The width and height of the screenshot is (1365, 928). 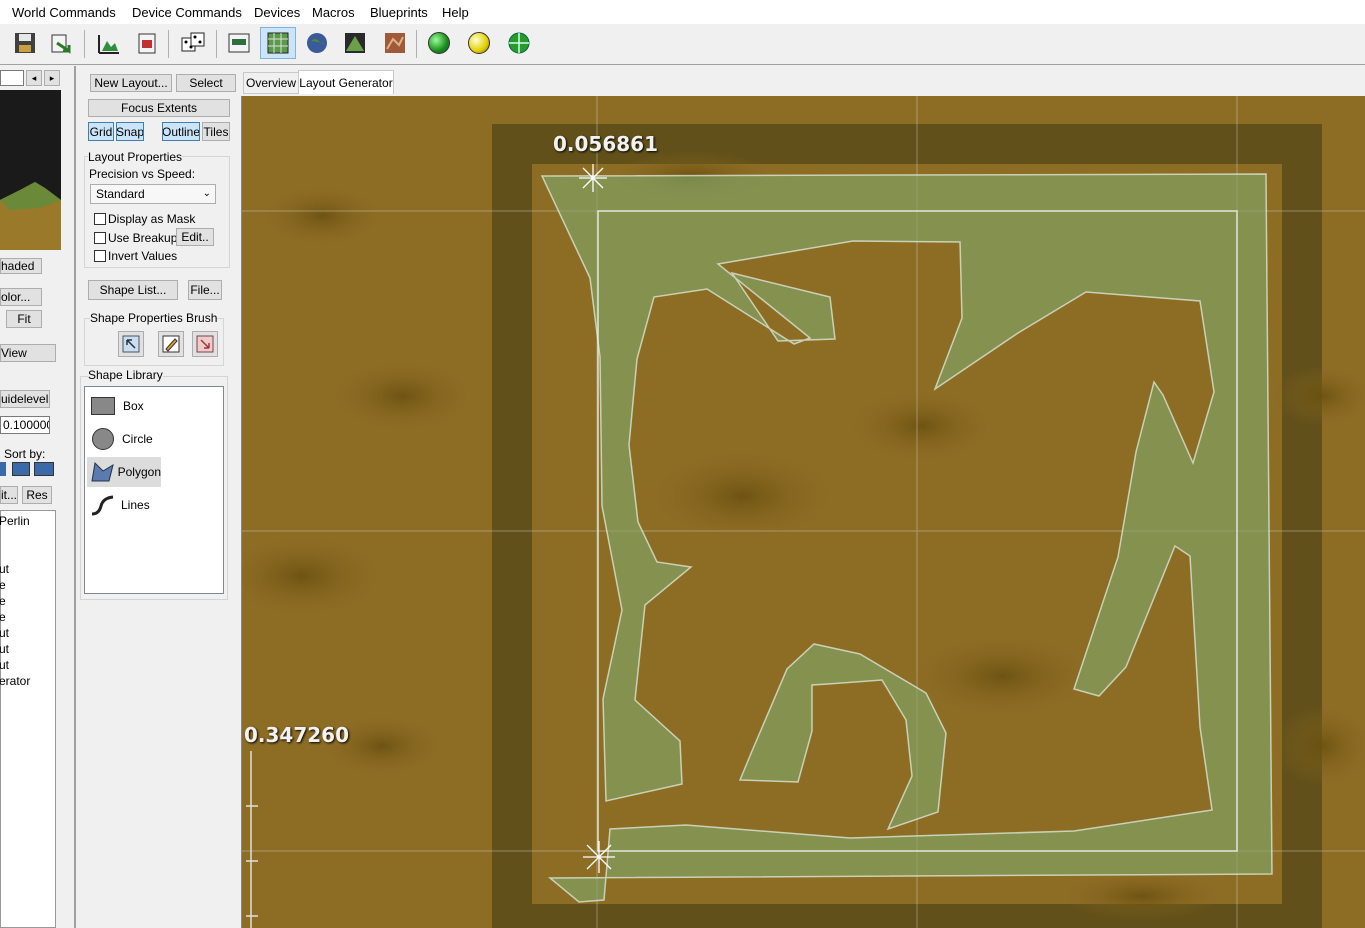 I want to click on shape-brush-title: Shape Properties Brush, so click(x=154, y=318).